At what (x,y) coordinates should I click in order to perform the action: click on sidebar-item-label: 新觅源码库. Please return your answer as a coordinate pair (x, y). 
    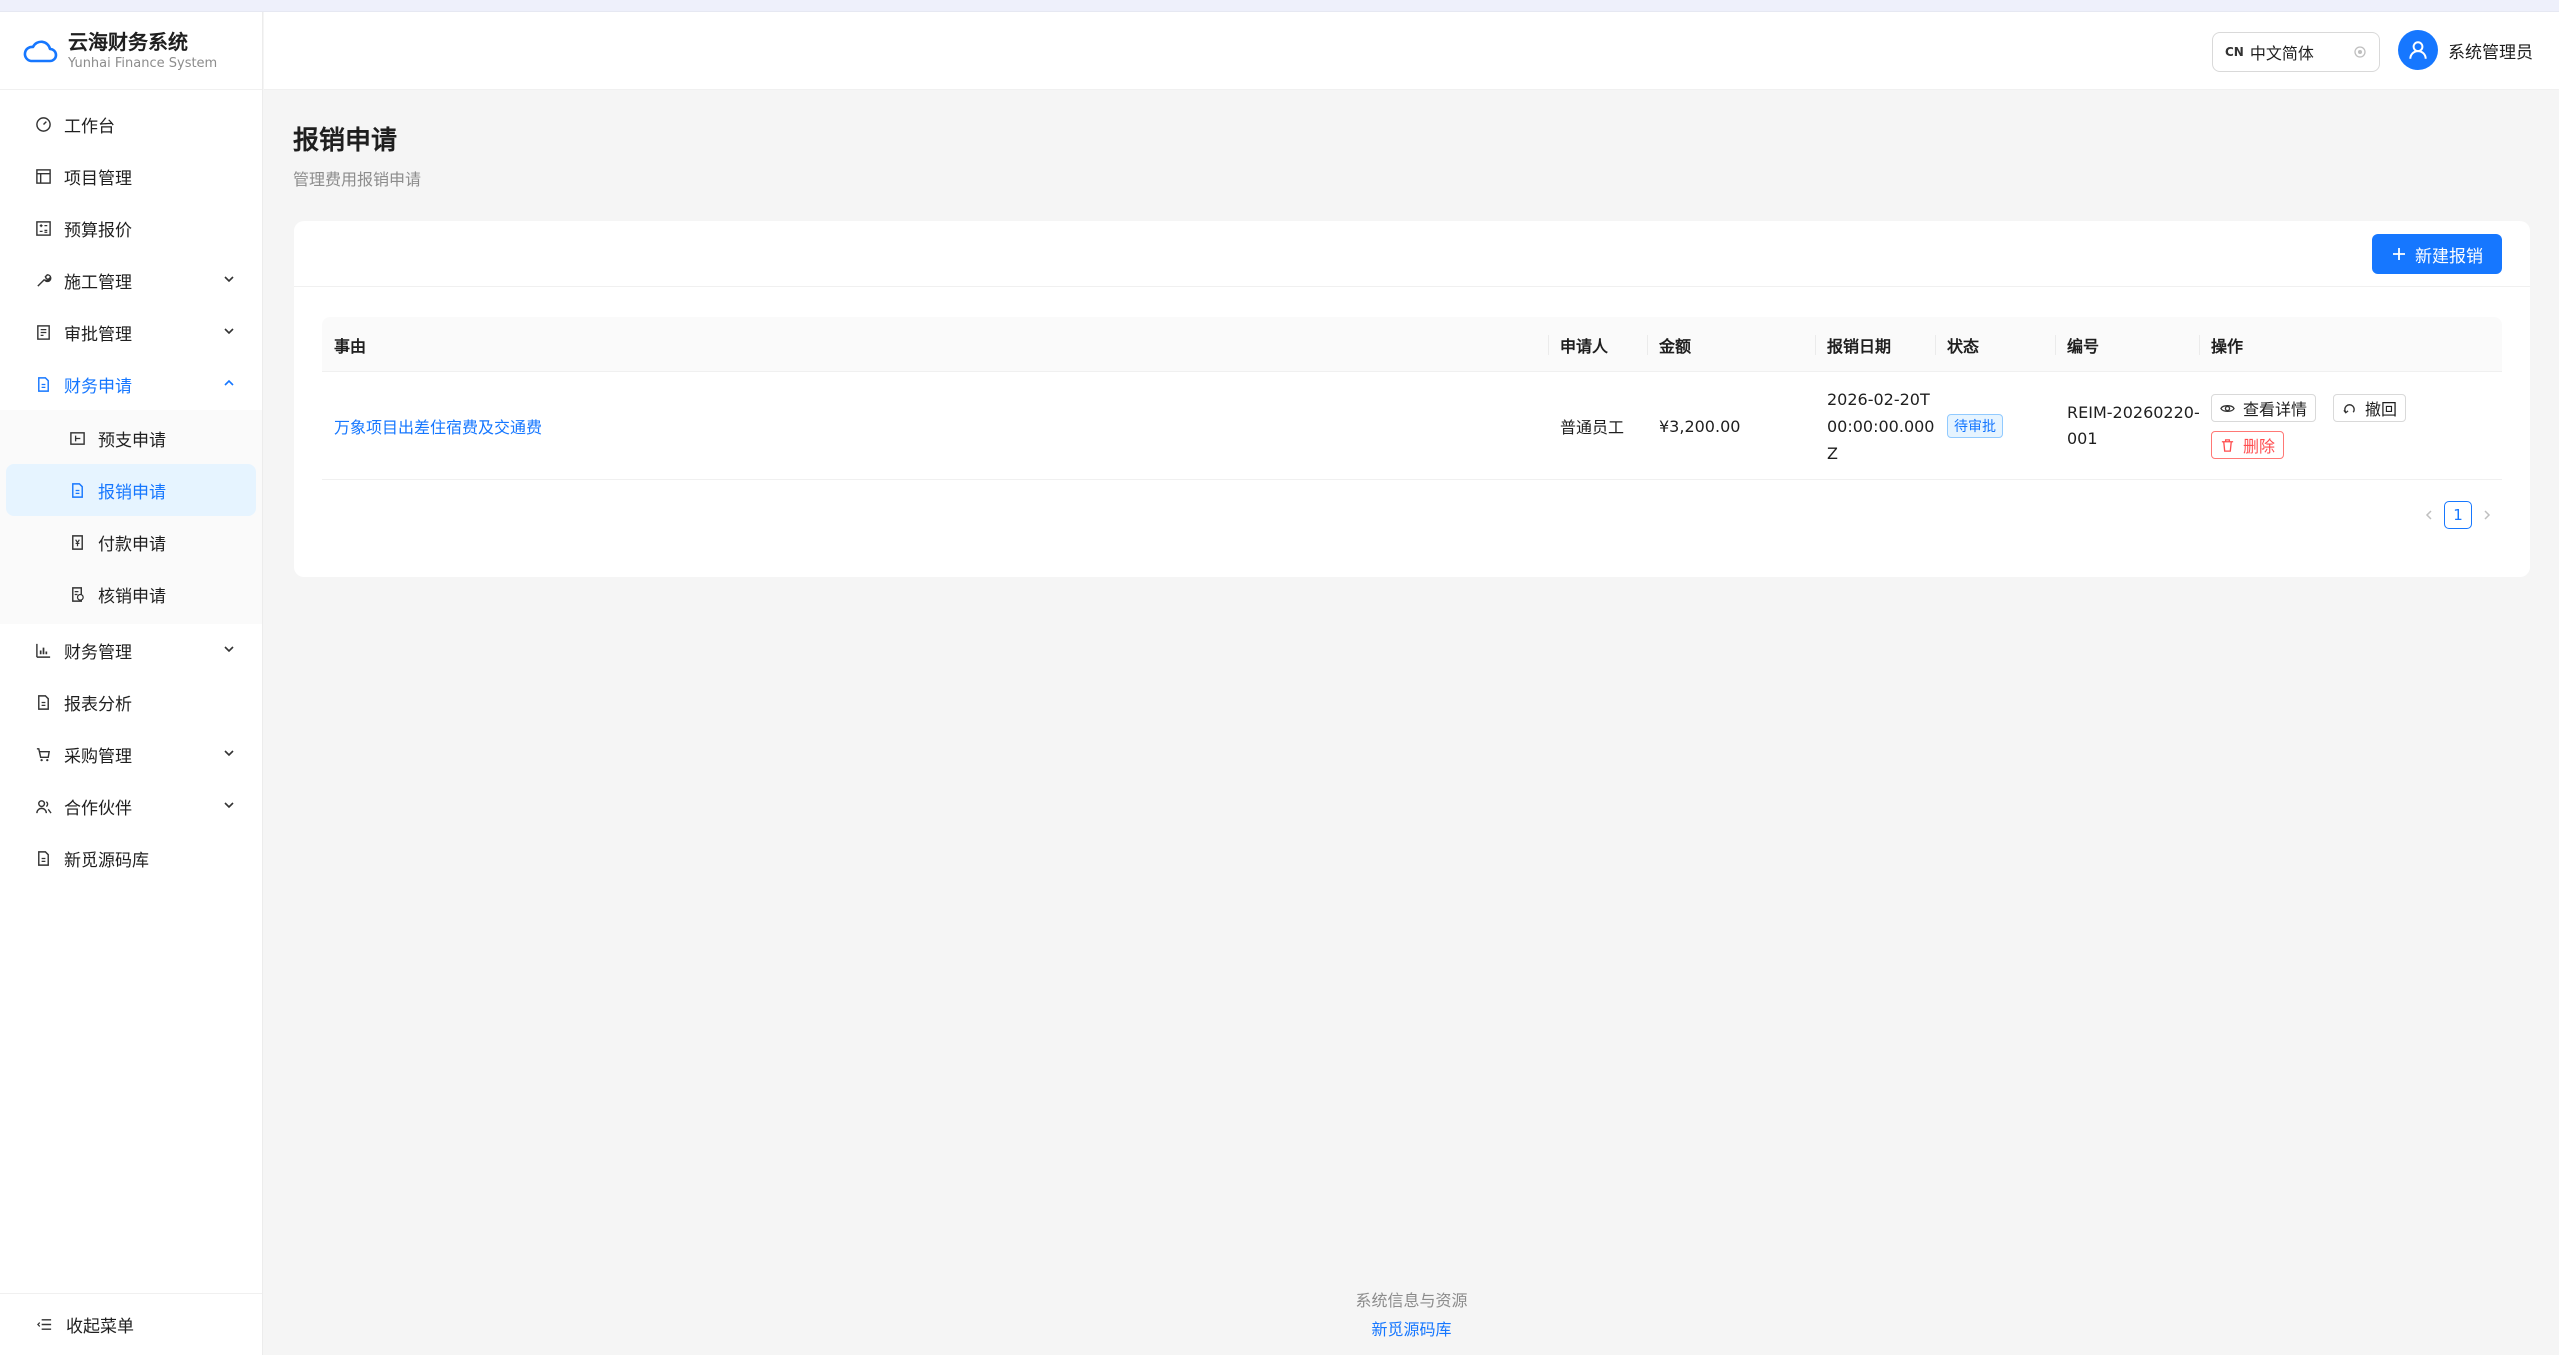
    Looking at the image, I should click on (106, 860).